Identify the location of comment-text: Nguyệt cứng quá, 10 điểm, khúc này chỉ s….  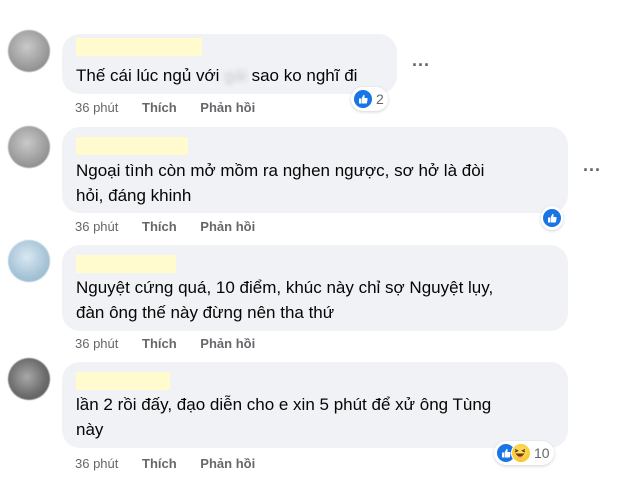
(285, 300).